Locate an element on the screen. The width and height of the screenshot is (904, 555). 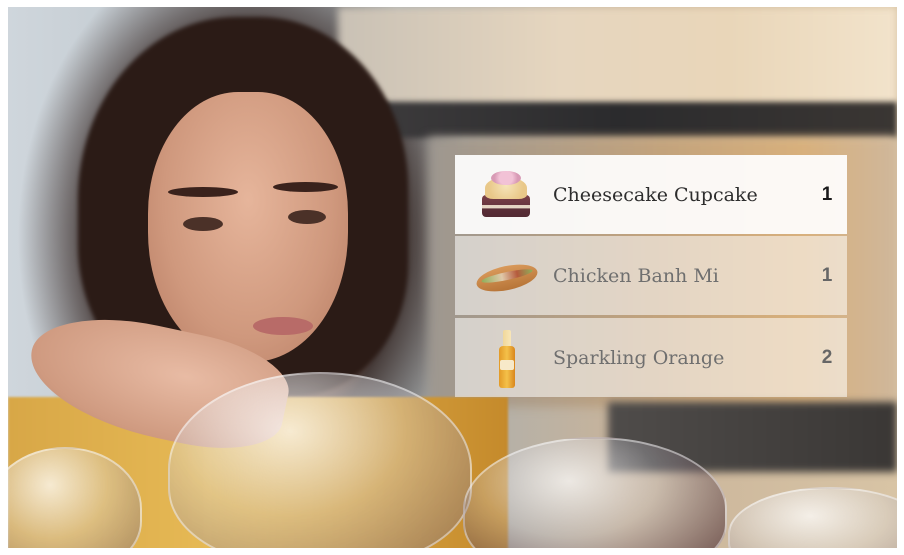
woman-right-eye is located at coordinates (307, 217).